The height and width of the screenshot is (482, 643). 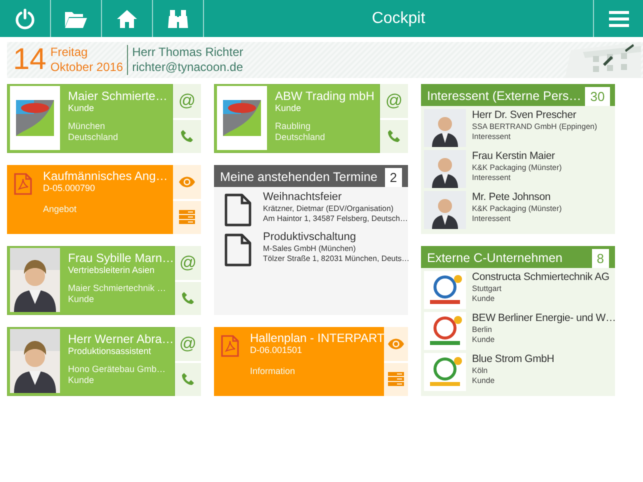 What do you see at coordinates (90, 118) in the screenshot?
I see `contact-card: Maier Schmierte… Kunde München Deutschland` at bounding box center [90, 118].